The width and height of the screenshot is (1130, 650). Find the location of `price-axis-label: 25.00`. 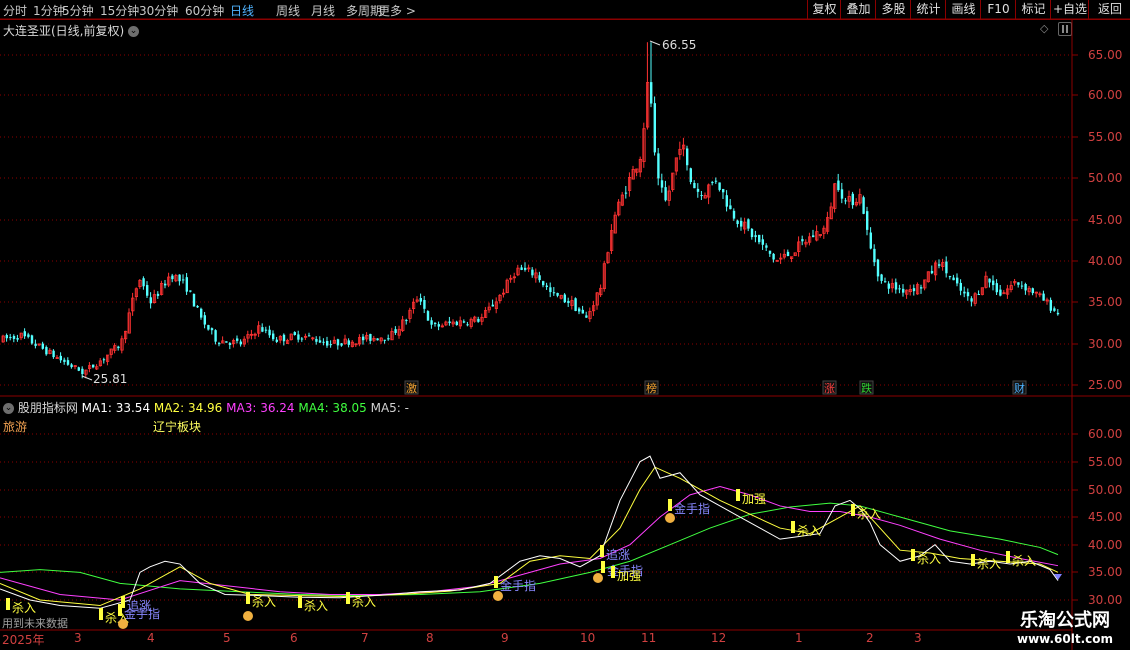

price-axis-label: 25.00 is located at coordinates (1105, 385).